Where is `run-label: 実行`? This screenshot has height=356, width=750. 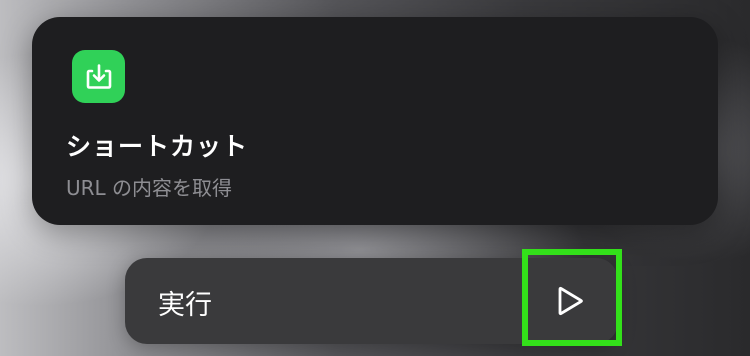 run-label: 実行 is located at coordinates (185, 305).